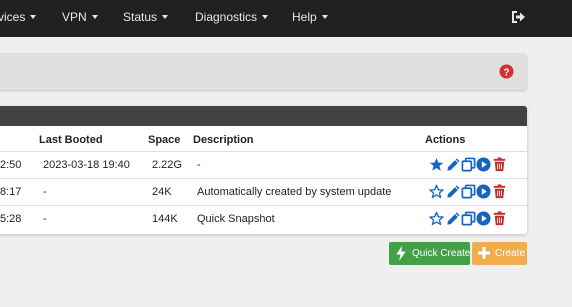 The width and height of the screenshot is (572, 307). I want to click on nav-services-menu: vices, so click(18, 19).